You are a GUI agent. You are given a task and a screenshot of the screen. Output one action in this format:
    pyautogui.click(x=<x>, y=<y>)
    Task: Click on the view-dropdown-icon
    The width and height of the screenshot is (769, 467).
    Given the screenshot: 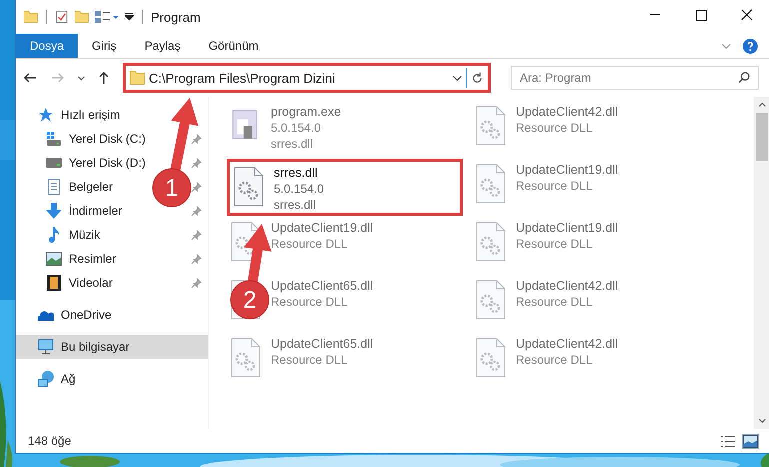 What is the action you would take?
    pyautogui.click(x=107, y=17)
    